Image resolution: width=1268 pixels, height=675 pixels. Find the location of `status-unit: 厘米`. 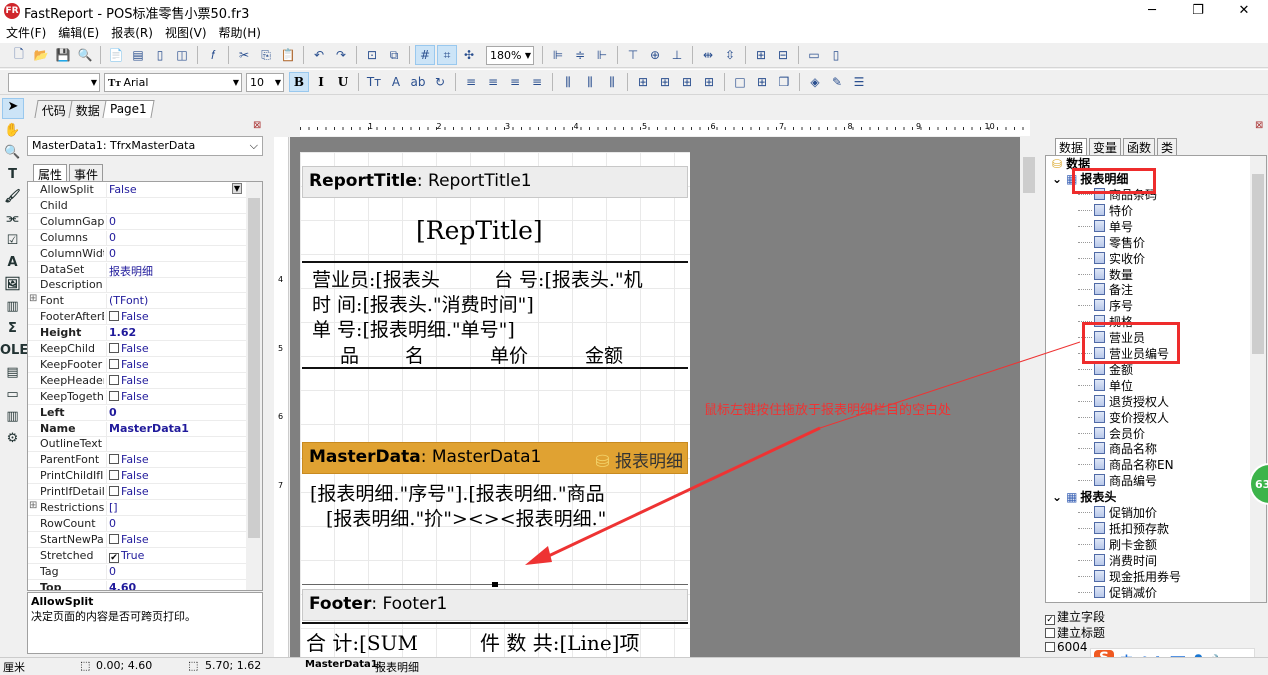

status-unit: 厘米 is located at coordinates (14, 667).